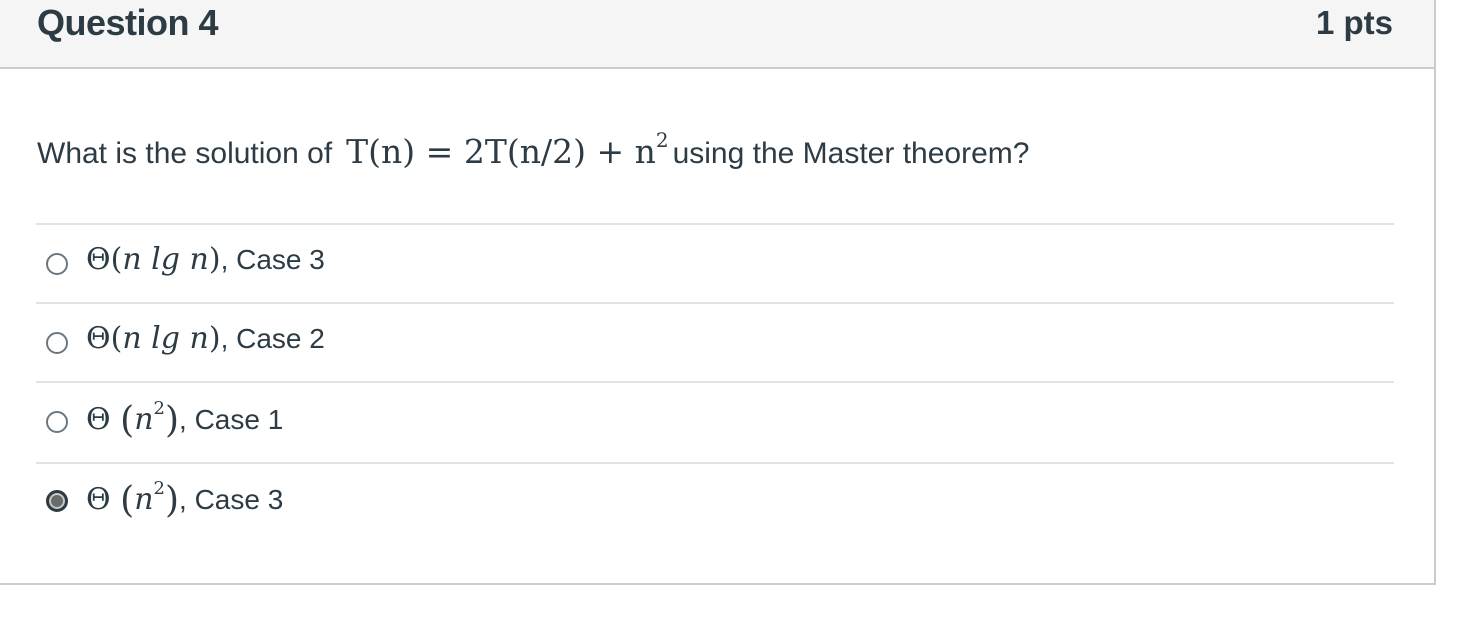  Describe the element at coordinates (851, 153) in the screenshot. I see `question-suffix: using the Master theorem?` at that location.